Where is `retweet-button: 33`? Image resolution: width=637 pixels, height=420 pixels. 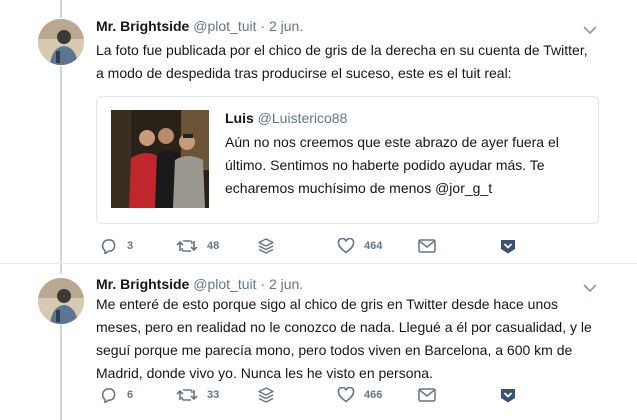
retweet-button: 33 is located at coordinates (197, 395).